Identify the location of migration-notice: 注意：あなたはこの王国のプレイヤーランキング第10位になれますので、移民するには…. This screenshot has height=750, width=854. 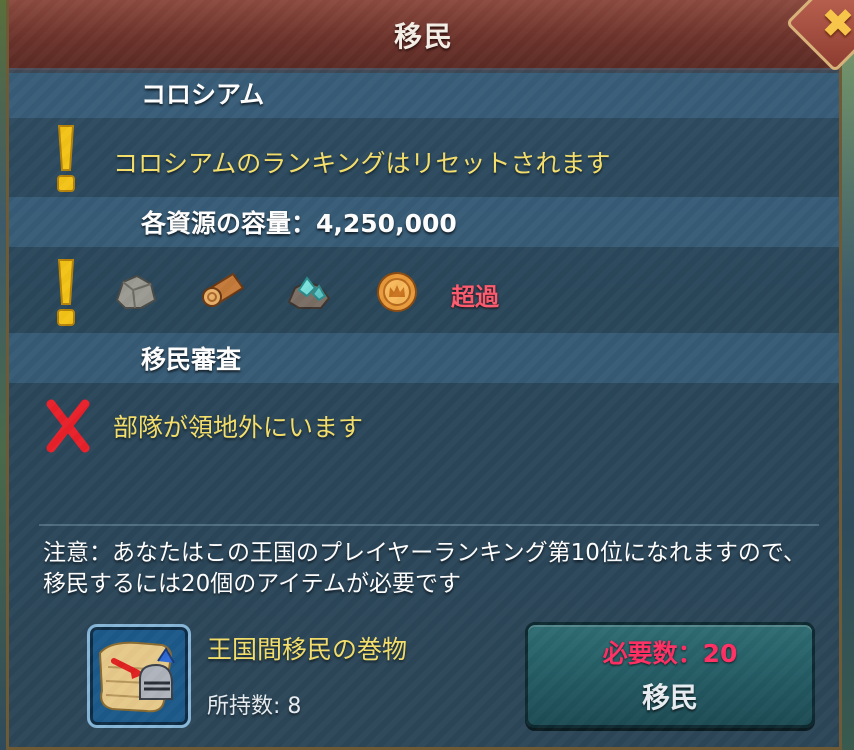
(424, 568).